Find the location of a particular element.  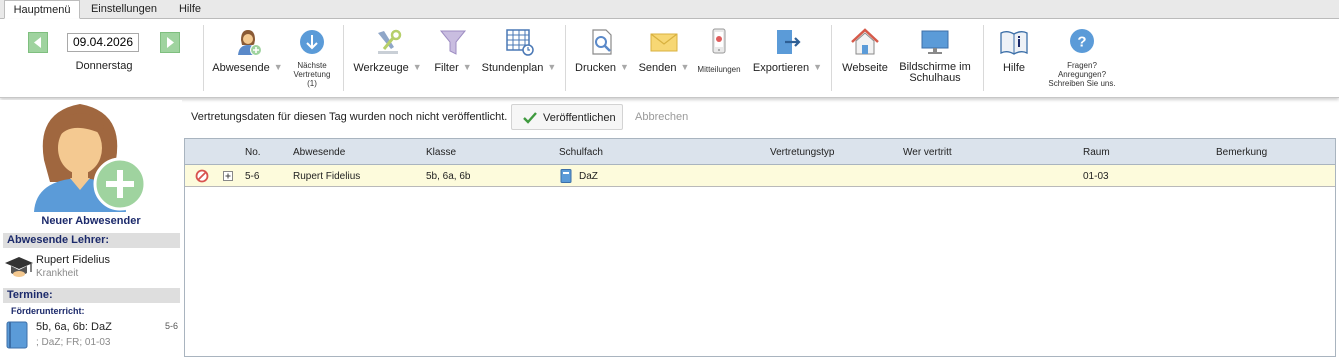

appointment-item: 5b, 6a, 6b: DaZ 5-6 ; DaZ; FR; 01-03 is located at coordinates (91, 336).